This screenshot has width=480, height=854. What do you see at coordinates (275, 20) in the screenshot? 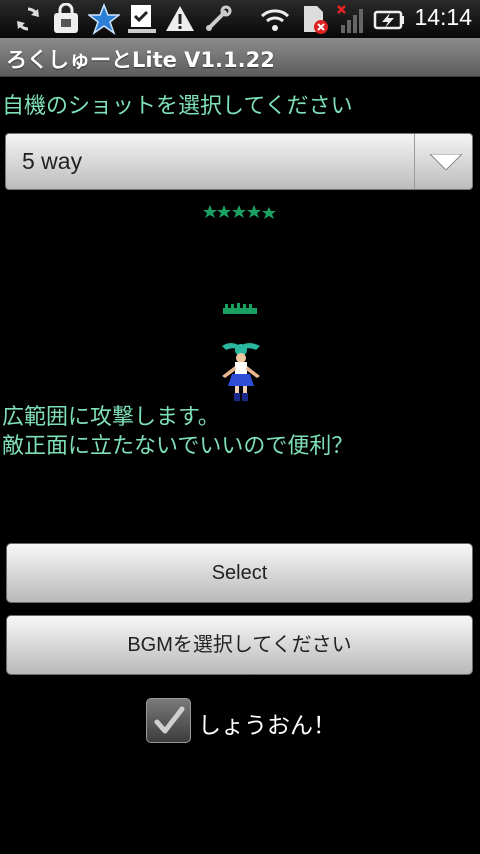
I see `wifi-icon` at bounding box center [275, 20].